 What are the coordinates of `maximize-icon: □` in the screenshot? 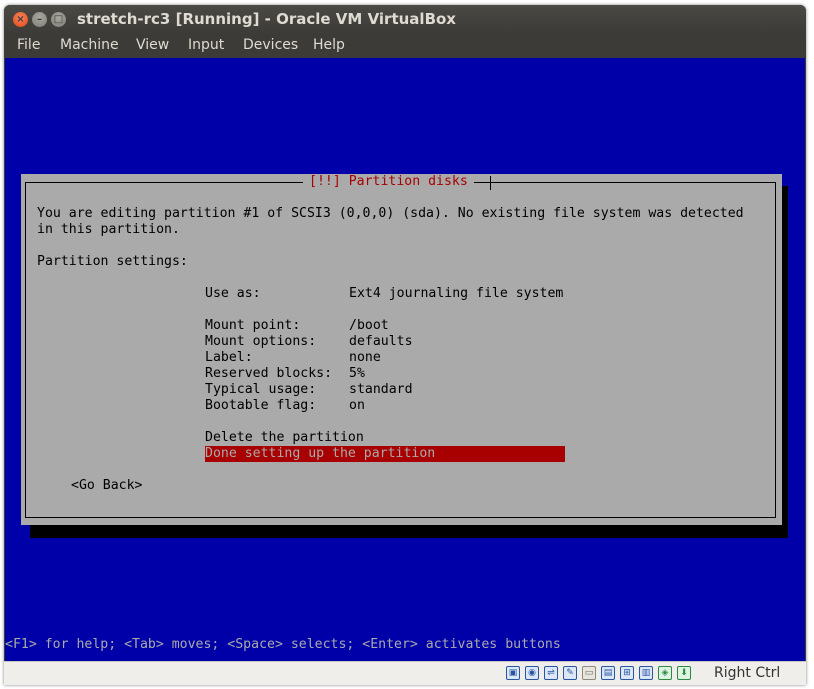 It's located at (58, 19).